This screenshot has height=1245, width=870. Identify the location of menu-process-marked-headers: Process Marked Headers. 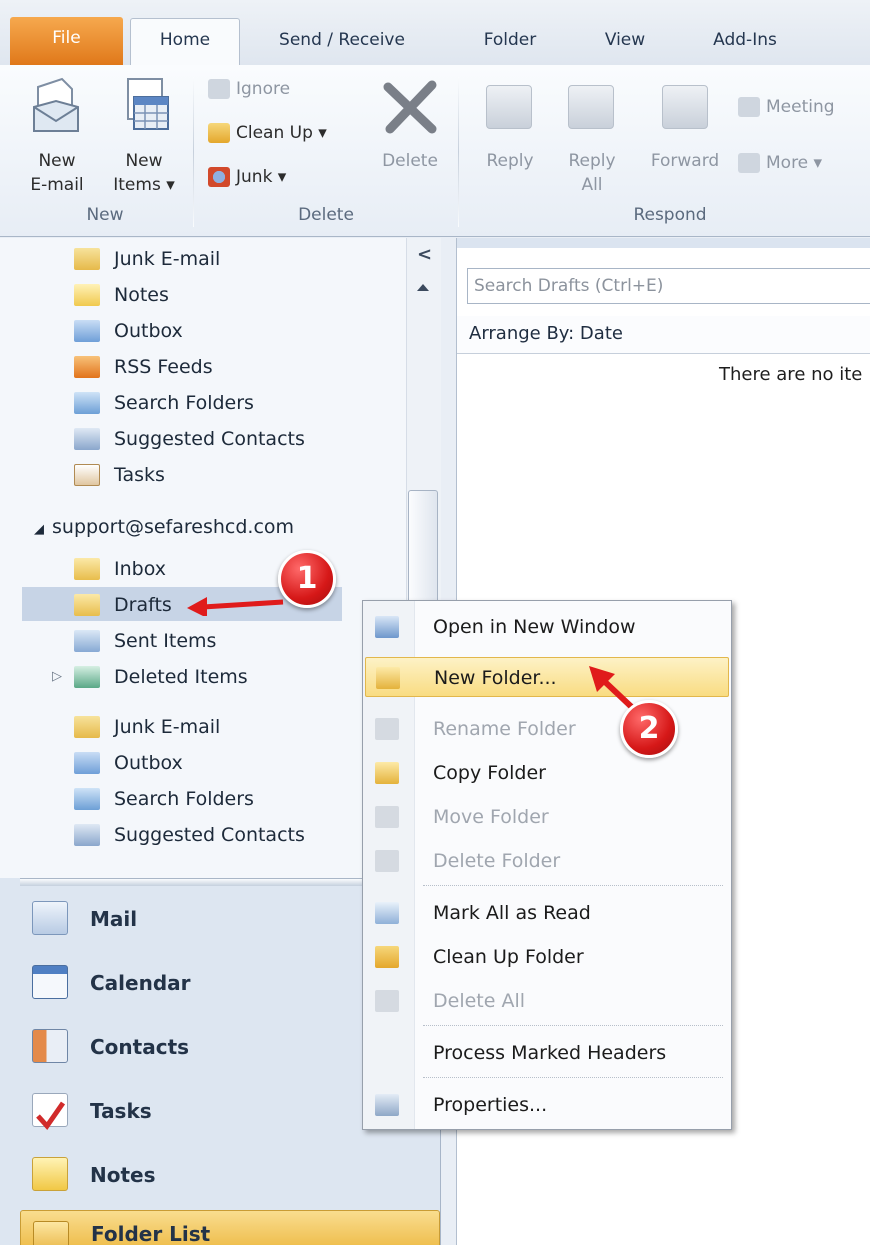
(547, 1053).